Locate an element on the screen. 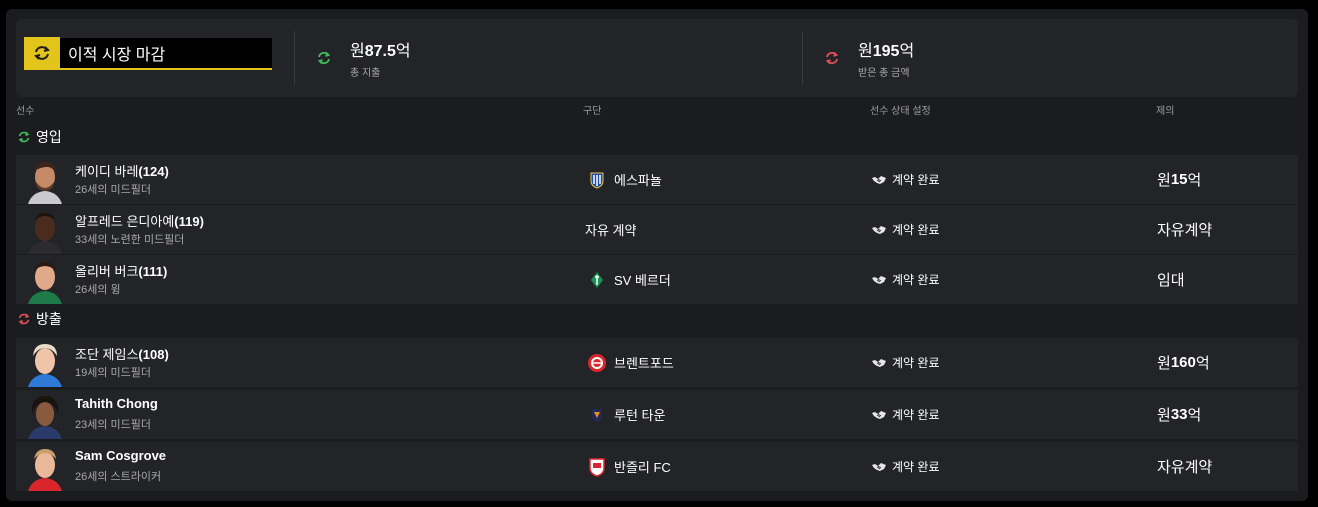 Image resolution: width=1318 pixels, height=507 pixels. page-title: 이적 시장 마감 is located at coordinates (117, 55).